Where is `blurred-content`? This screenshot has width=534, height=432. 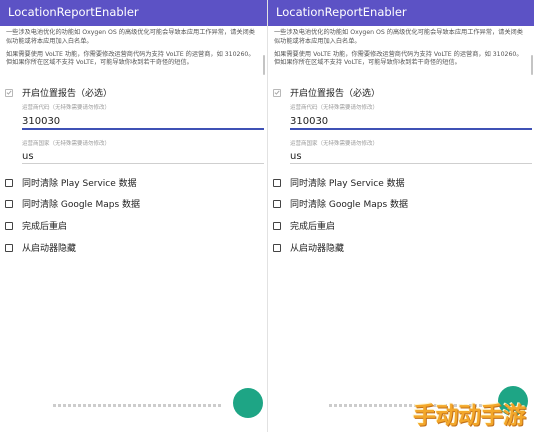 blurred-content is located at coordinates (137, 407).